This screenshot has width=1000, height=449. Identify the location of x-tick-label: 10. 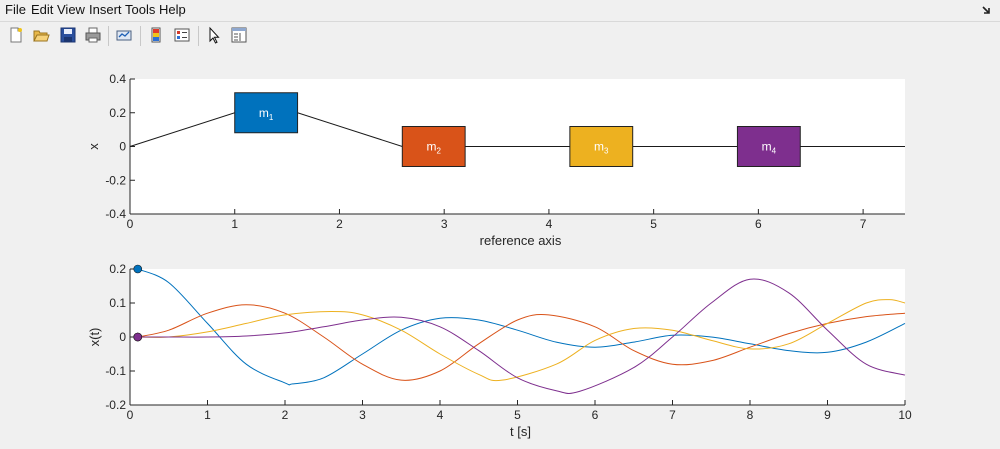
(905, 415).